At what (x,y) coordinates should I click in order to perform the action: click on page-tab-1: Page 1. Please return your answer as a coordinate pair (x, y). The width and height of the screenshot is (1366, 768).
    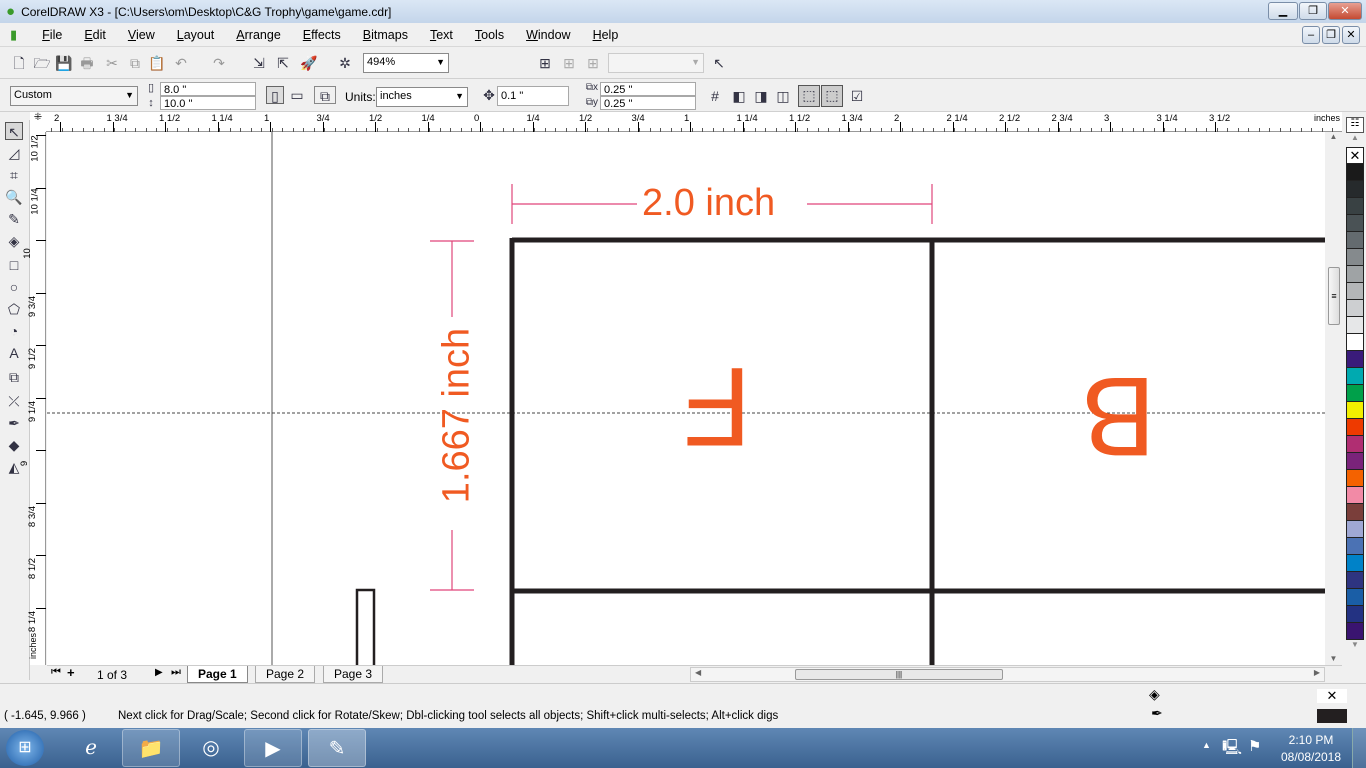
    Looking at the image, I should click on (217, 674).